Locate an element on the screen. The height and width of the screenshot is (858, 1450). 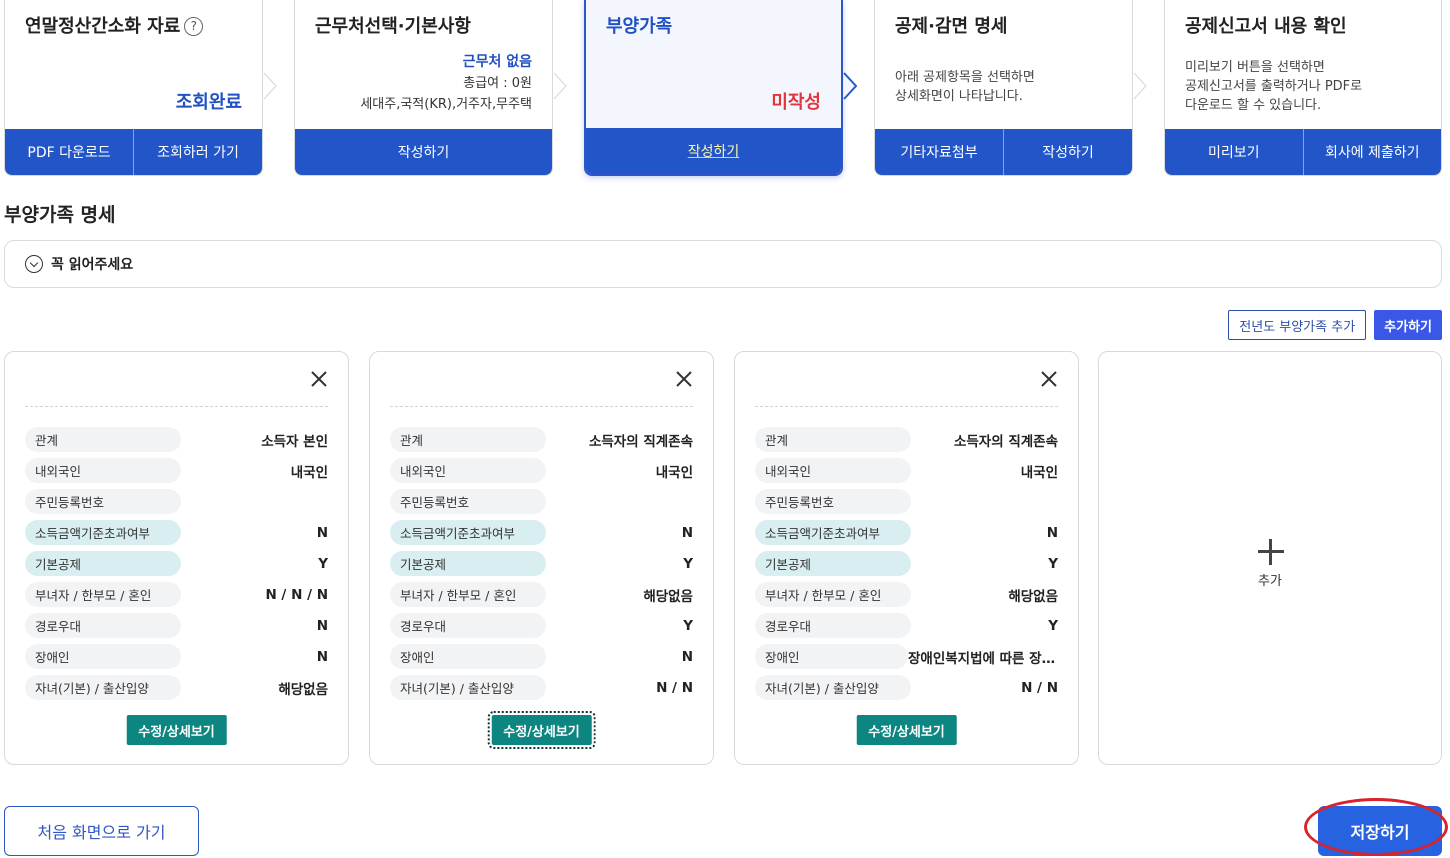
add-dependent-card: 추가 is located at coordinates (1270, 558).